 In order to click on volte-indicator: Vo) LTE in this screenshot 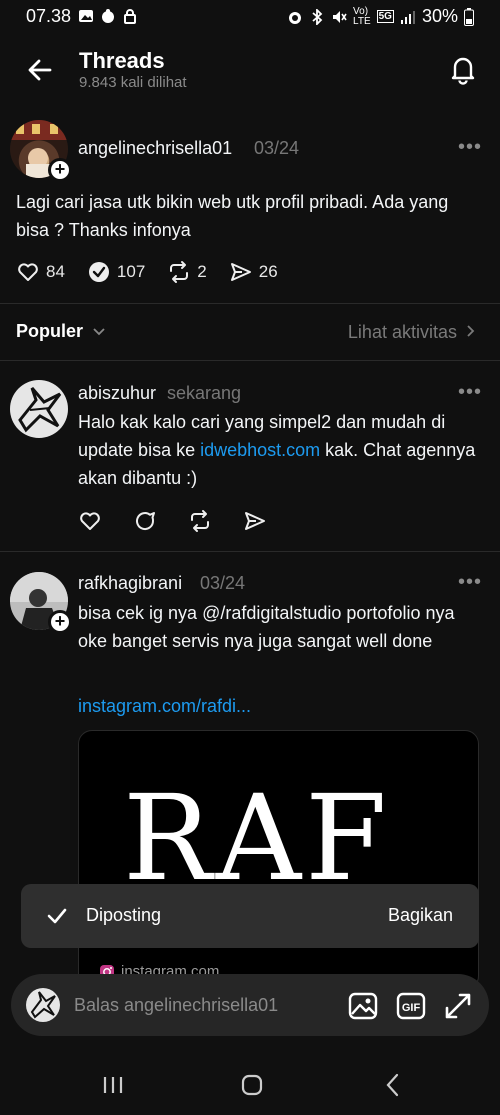, I will do `click(362, 16)`.